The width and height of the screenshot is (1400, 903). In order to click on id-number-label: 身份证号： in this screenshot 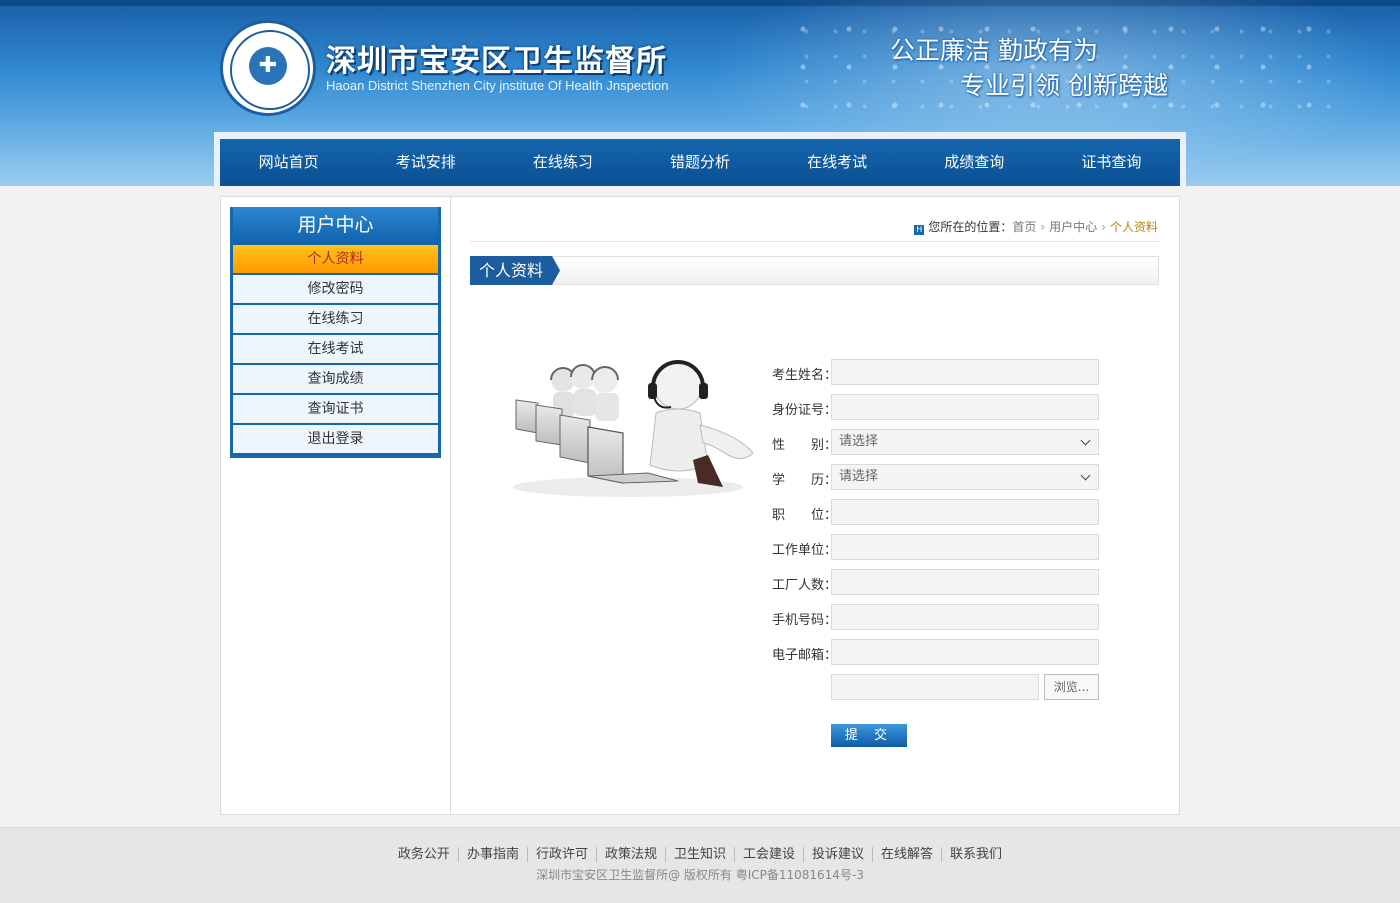, I will do `click(805, 410)`.